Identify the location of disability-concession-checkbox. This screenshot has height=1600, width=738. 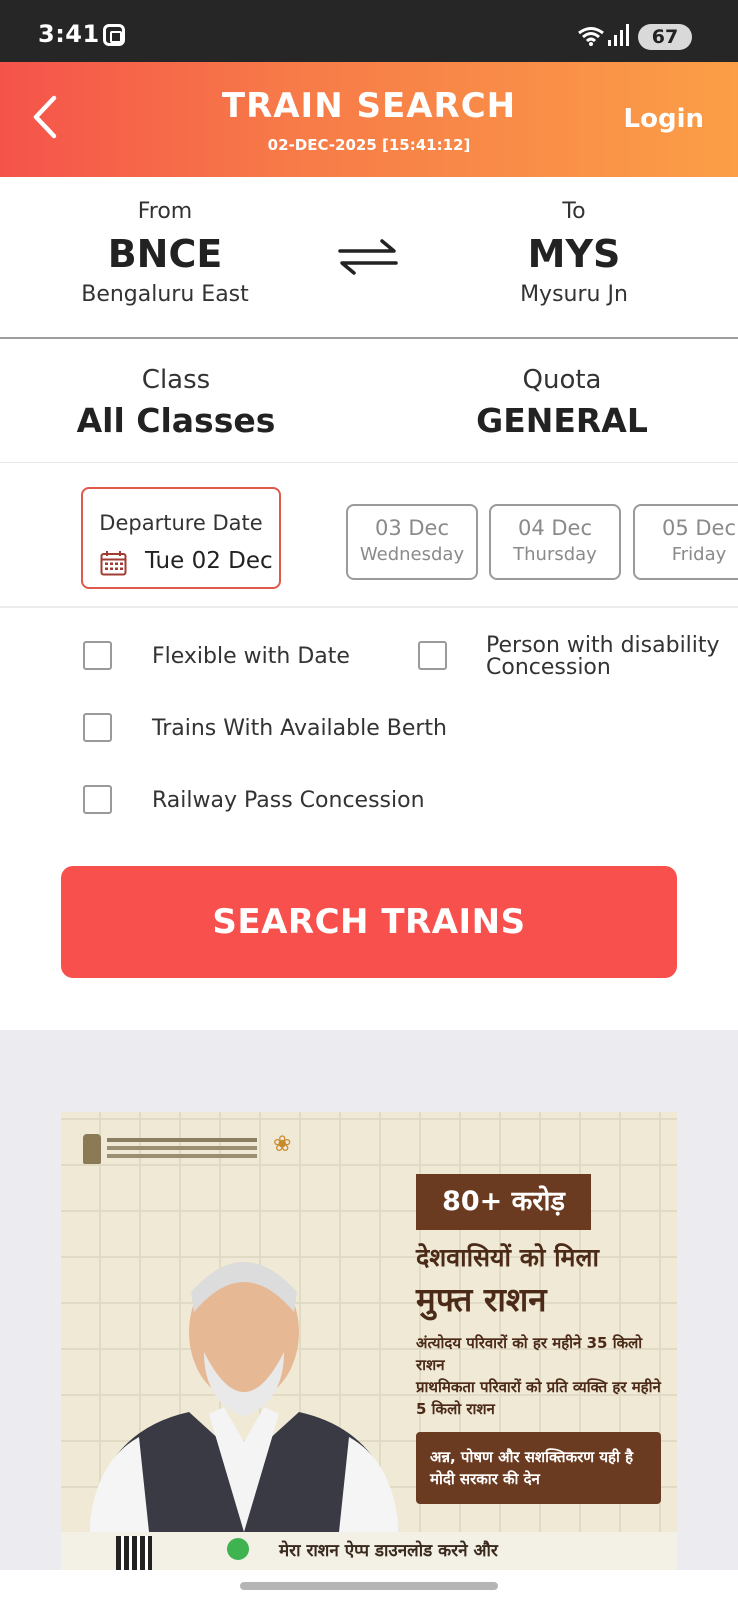
(432, 655).